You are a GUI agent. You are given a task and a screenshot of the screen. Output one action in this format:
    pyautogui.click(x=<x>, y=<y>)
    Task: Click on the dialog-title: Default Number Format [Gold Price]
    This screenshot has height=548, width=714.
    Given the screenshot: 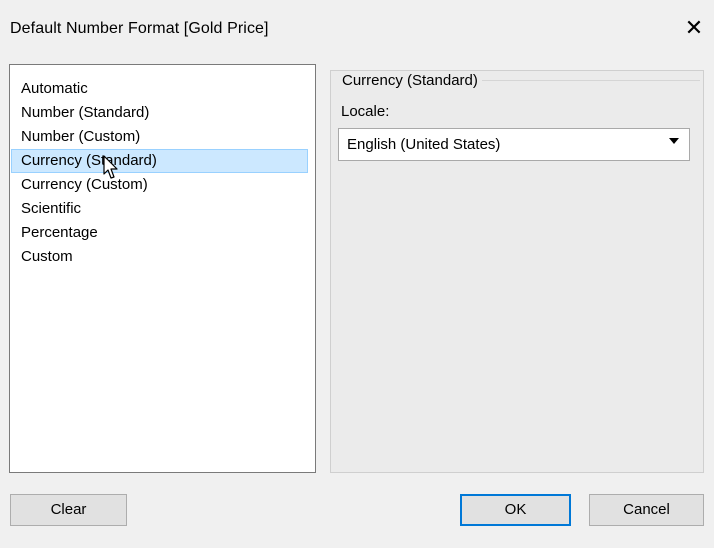 What is the action you would take?
    pyautogui.click(x=139, y=28)
    